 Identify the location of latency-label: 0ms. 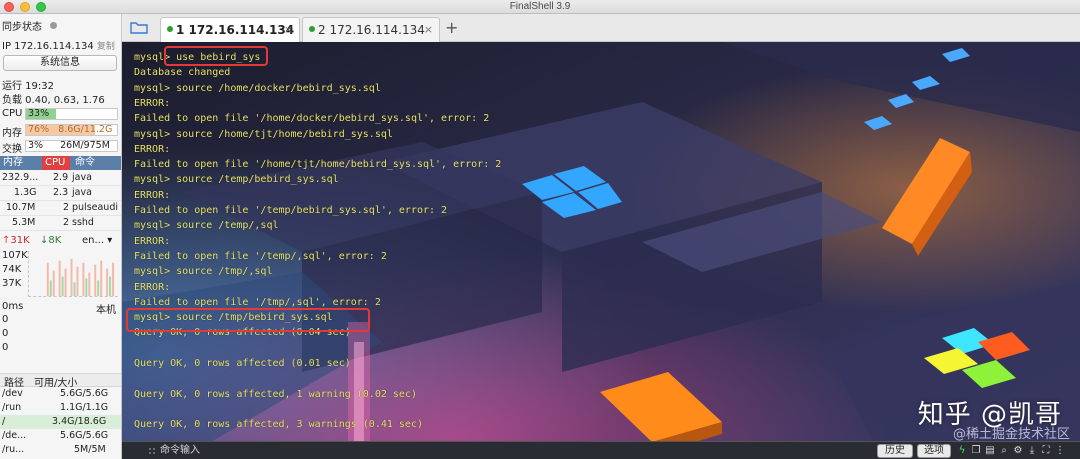
(13, 306).